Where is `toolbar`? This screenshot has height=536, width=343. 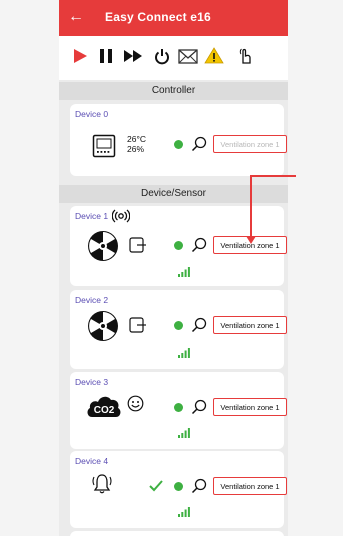
toolbar is located at coordinates (173, 58).